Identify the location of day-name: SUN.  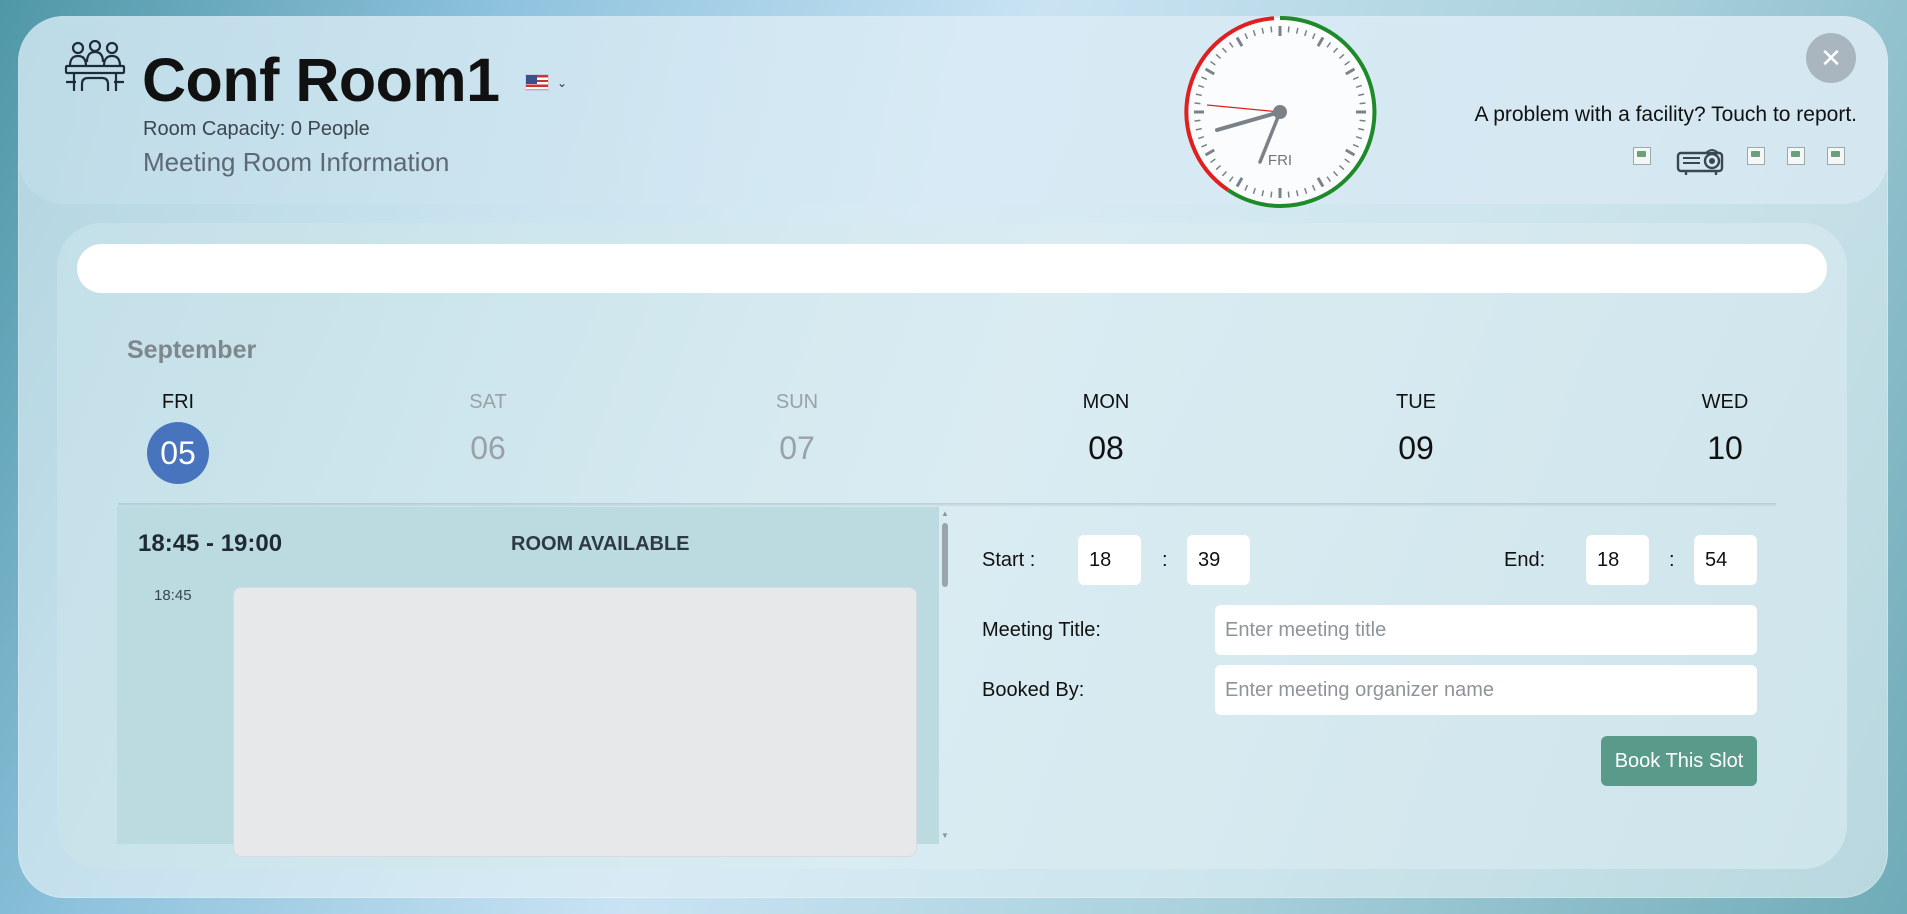
(797, 402).